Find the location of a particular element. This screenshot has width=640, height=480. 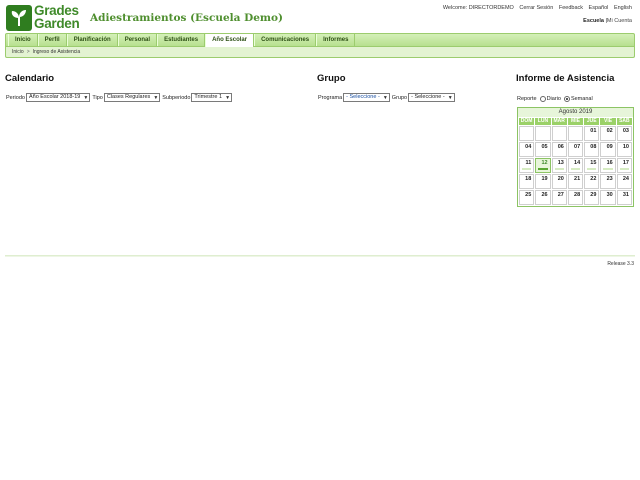

calendar-day: 30 is located at coordinates (608, 197).